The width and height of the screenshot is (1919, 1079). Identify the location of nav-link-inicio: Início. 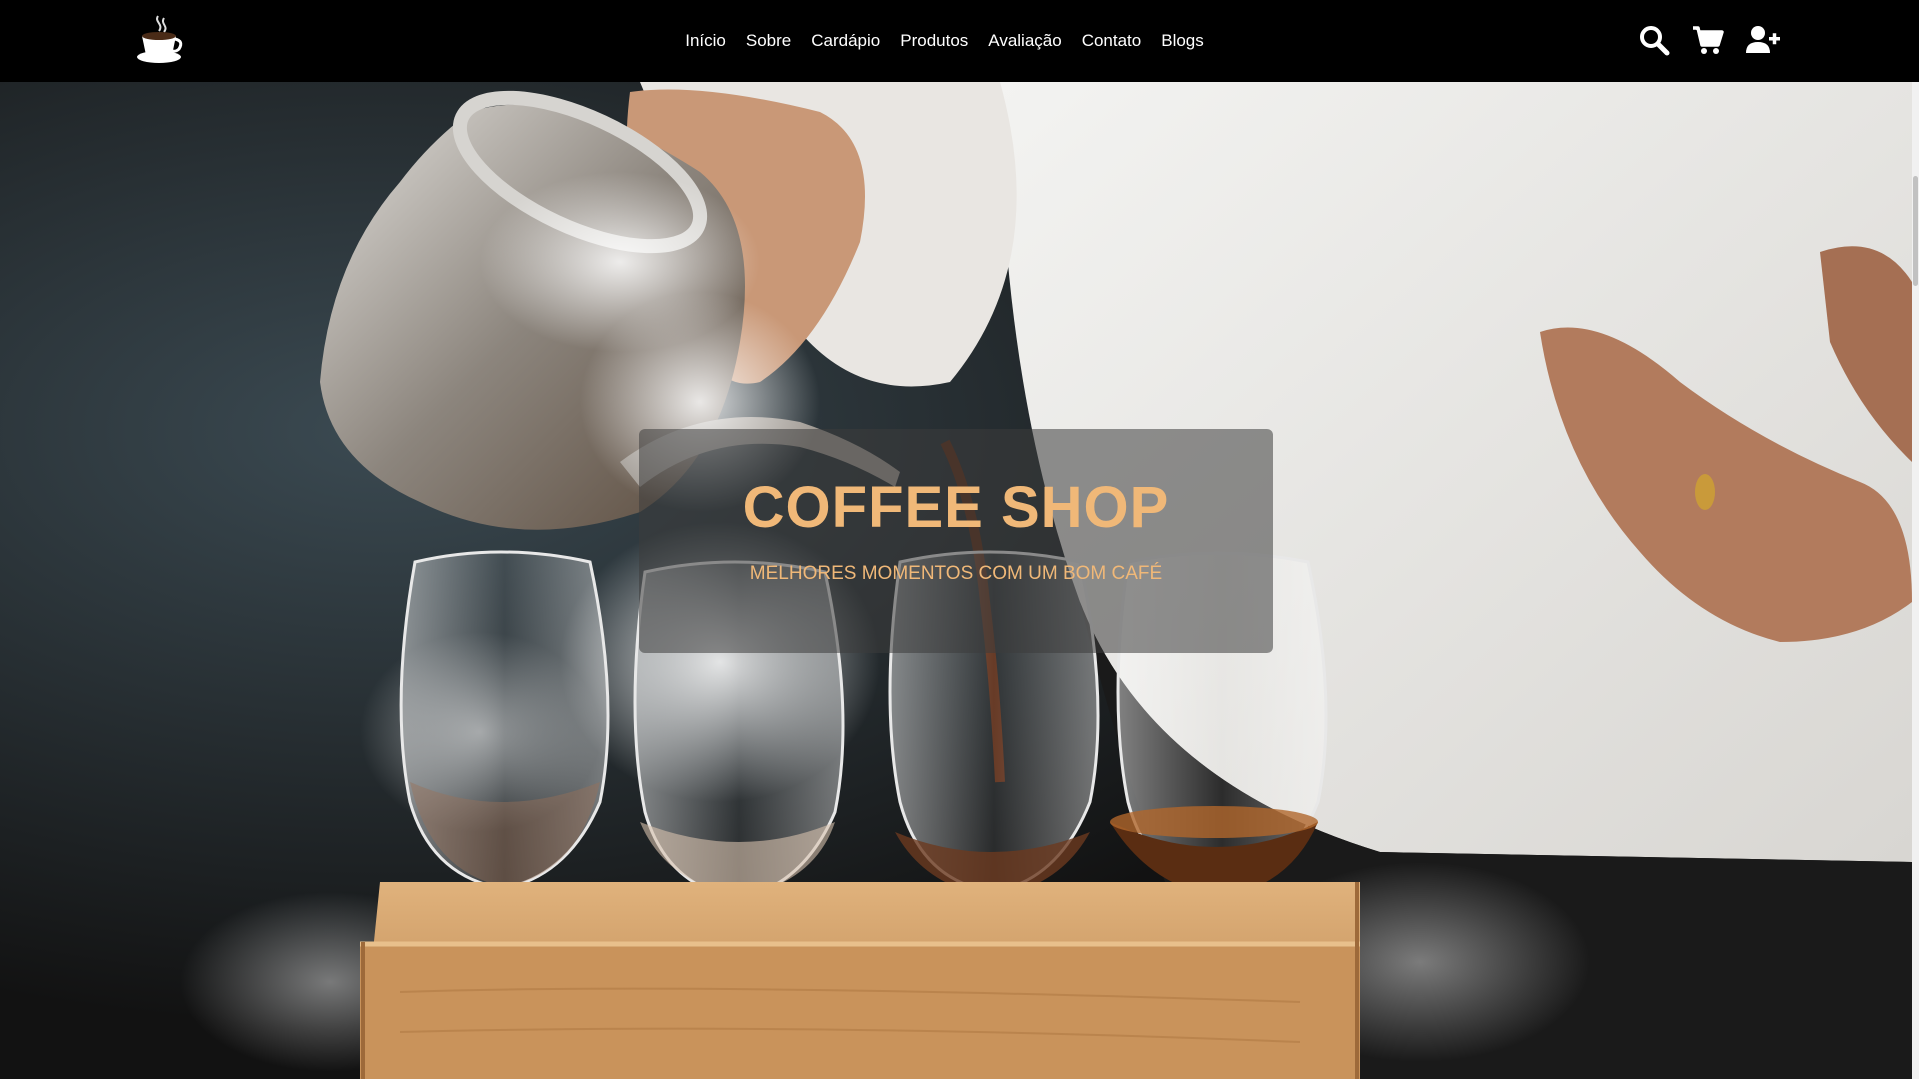
(705, 41).